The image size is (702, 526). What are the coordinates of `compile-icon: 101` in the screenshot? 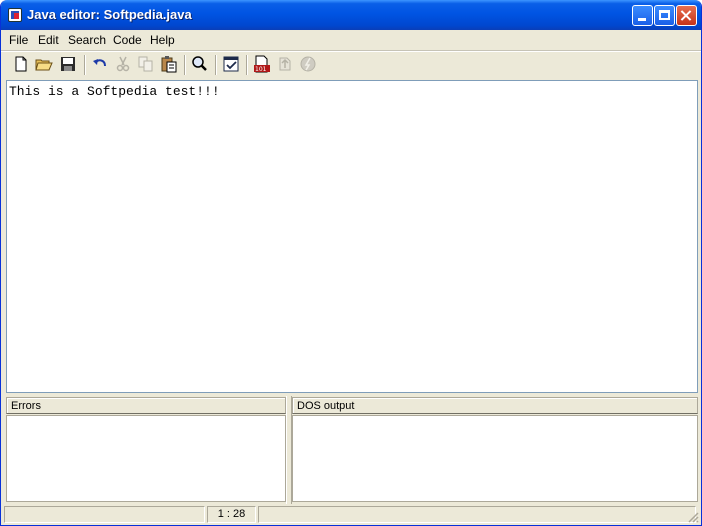 It's located at (262, 64).